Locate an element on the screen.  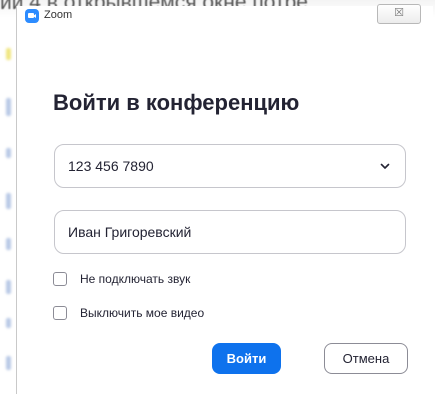
meeting-id-dropdown: 123 456 7890 is located at coordinates (230, 166).